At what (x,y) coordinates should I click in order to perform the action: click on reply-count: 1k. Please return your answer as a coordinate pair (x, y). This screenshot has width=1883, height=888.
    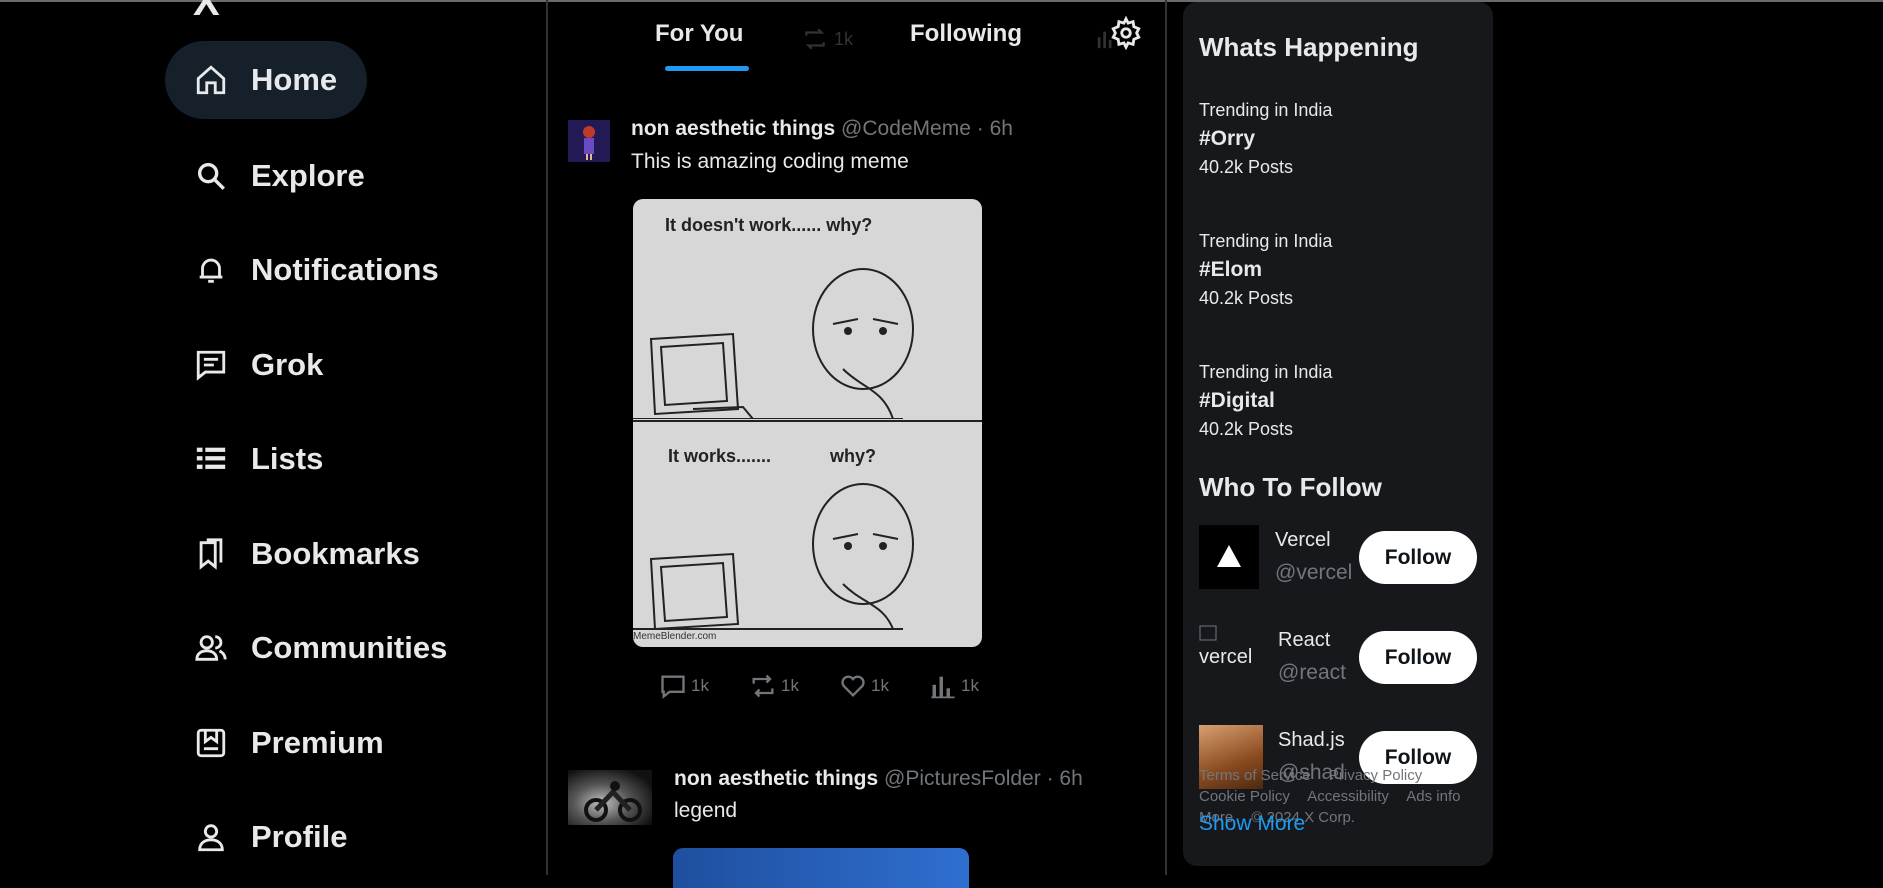
    Looking at the image, I should click on (700, 685).